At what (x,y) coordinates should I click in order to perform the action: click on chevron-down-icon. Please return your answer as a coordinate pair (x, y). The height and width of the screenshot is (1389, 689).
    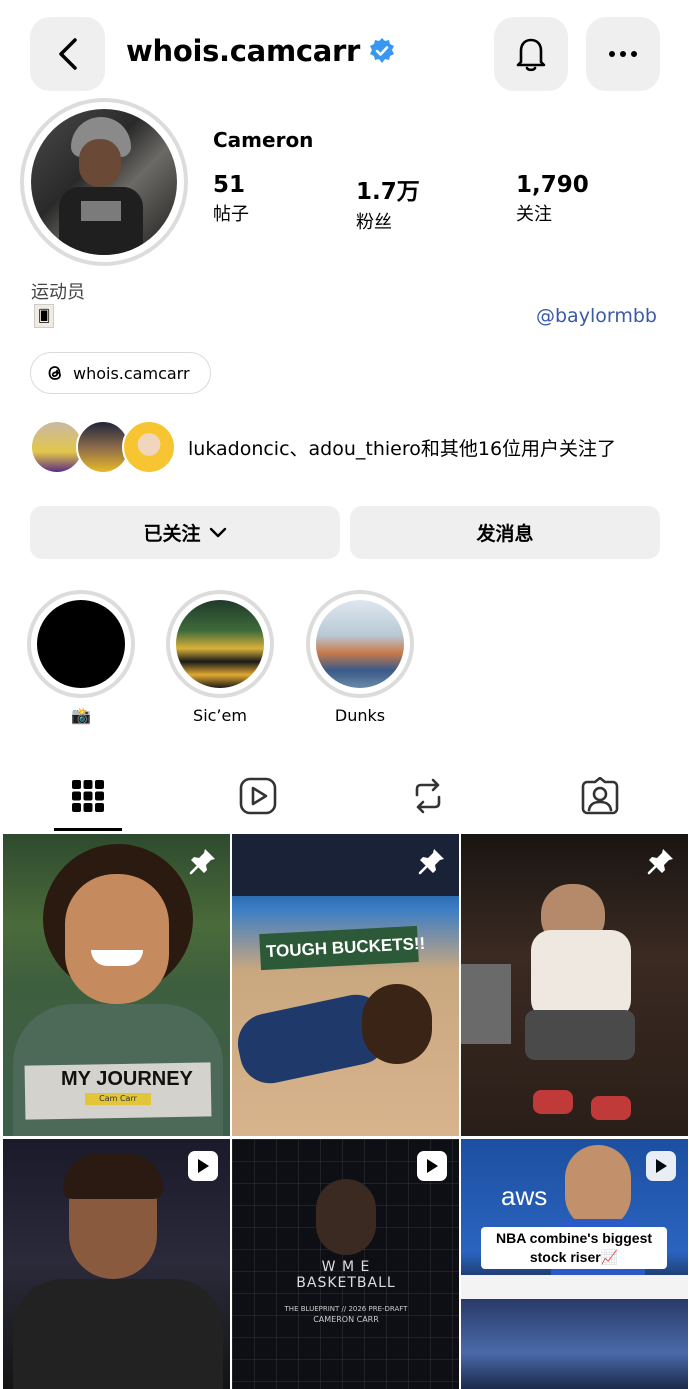
    Looking at the image, I should click on (217, 532).